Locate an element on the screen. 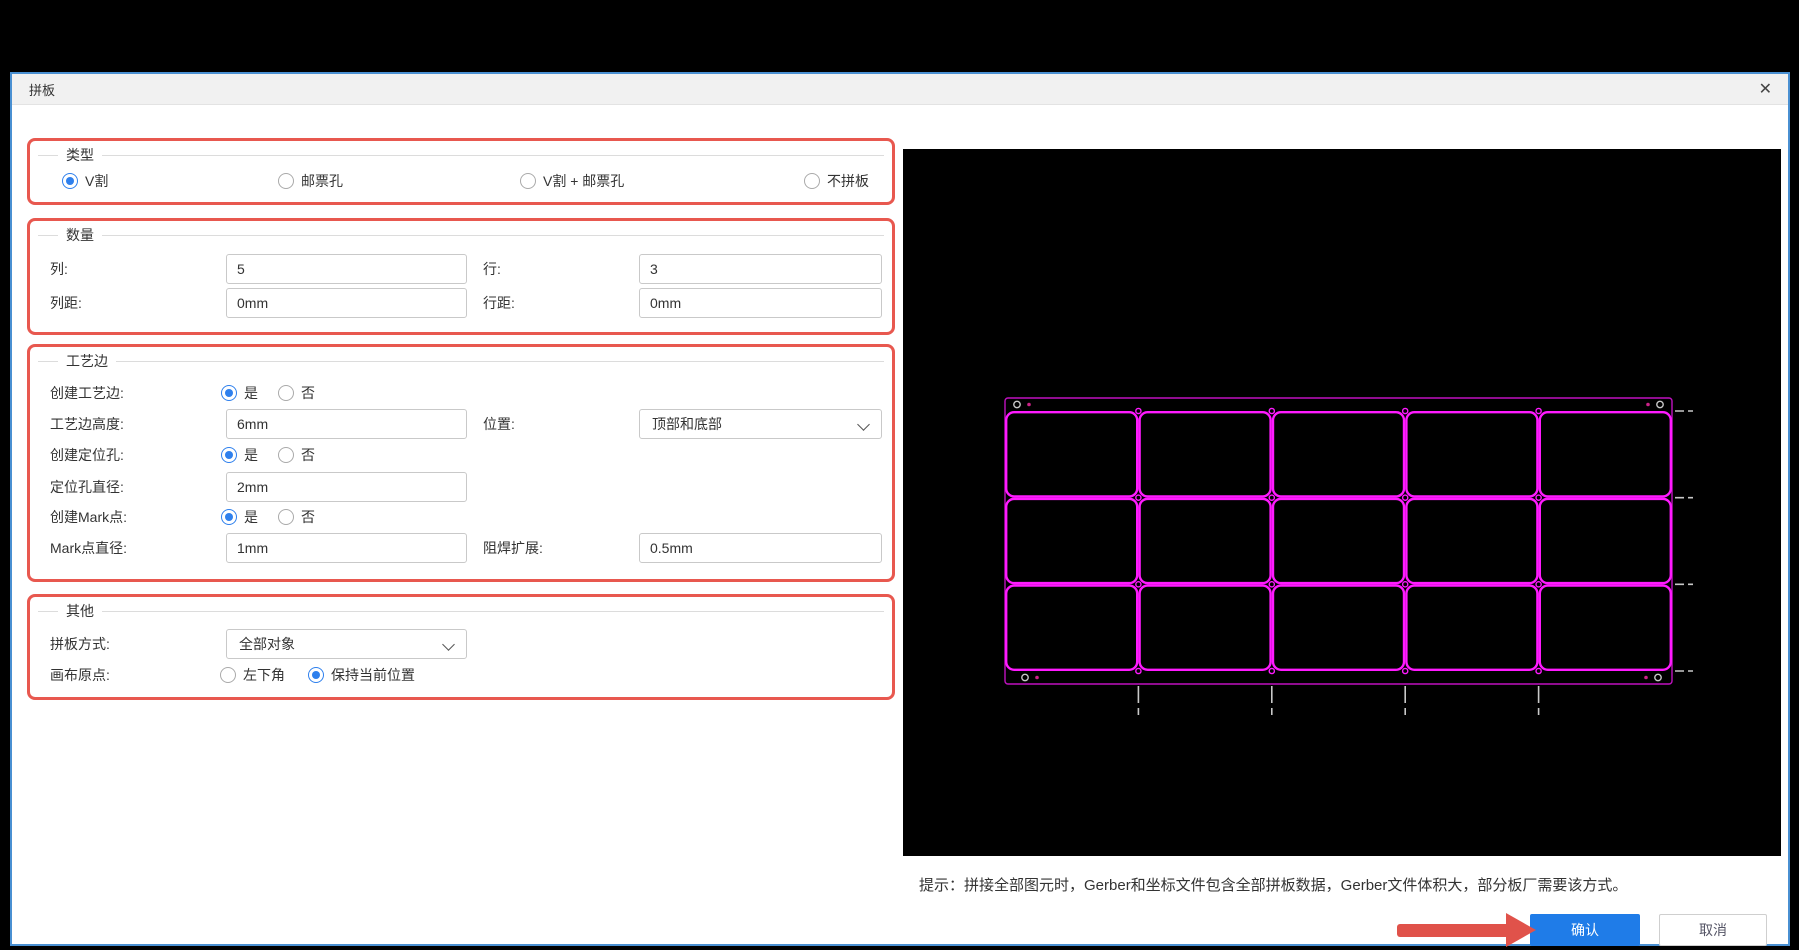 This screenshot has height=950, width=1799. create-mark-yes: 是 is located at coordinates (239, 517).